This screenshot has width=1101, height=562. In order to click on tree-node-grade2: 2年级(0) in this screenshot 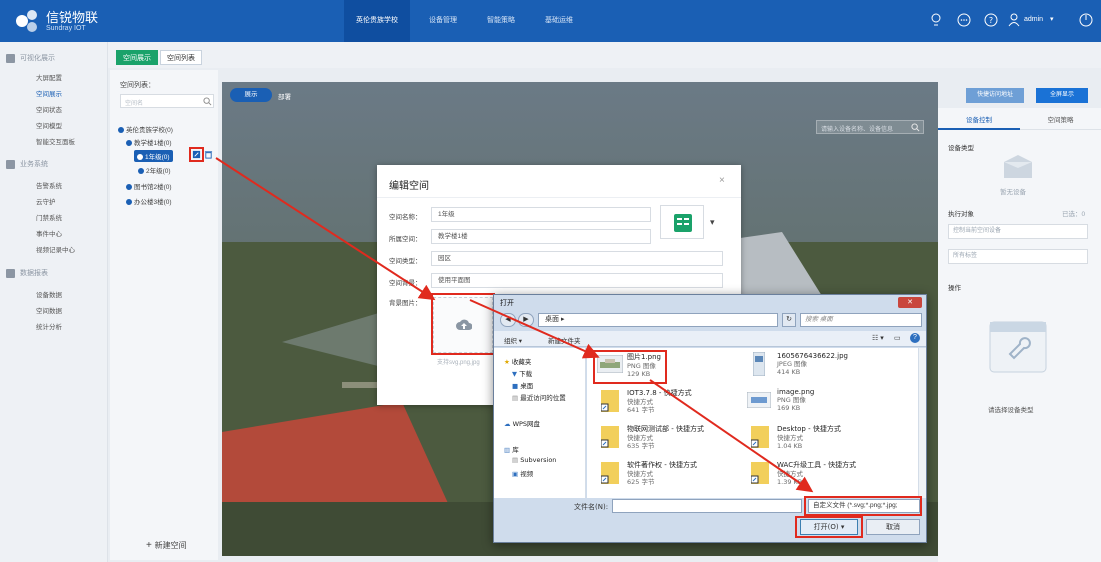, I will do `click(154, 170)`.